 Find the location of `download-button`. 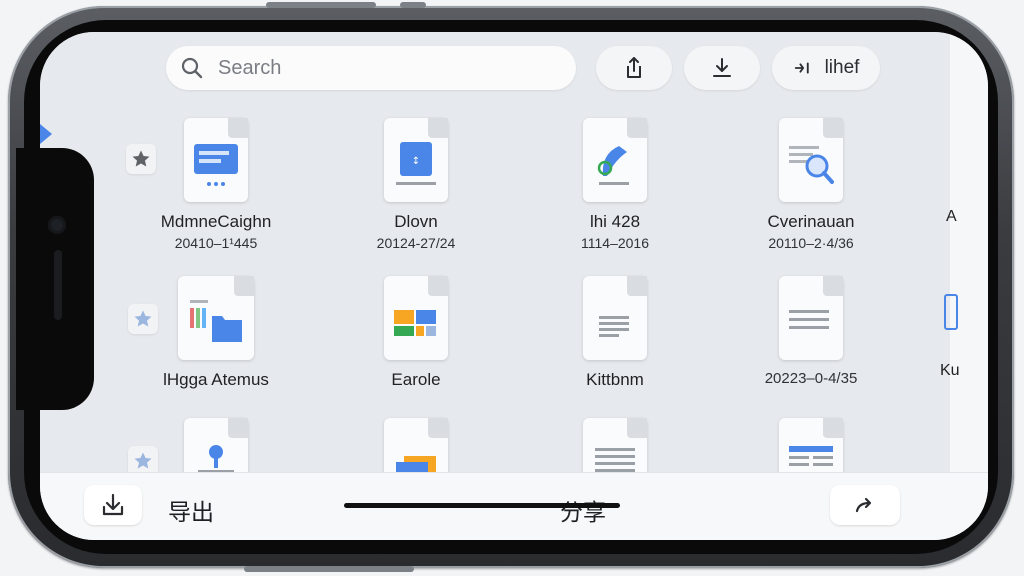

download-button is located at coordinates (722, 68).